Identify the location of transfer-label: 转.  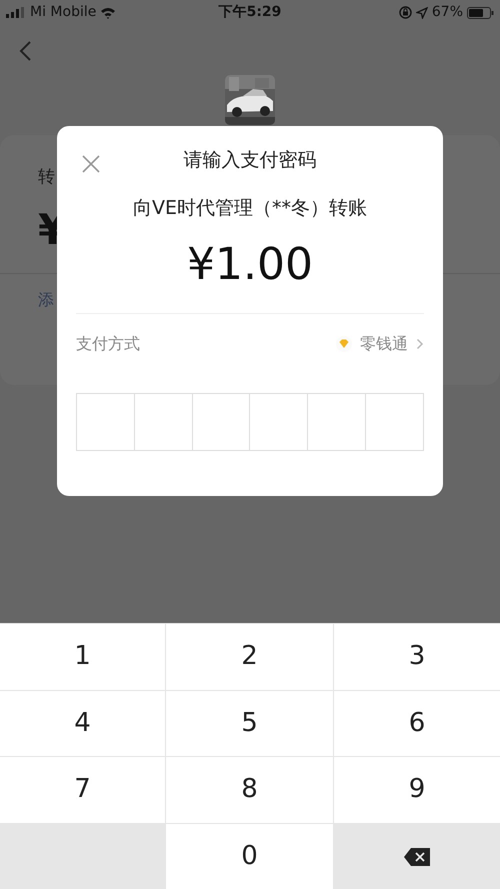
(47, 177).